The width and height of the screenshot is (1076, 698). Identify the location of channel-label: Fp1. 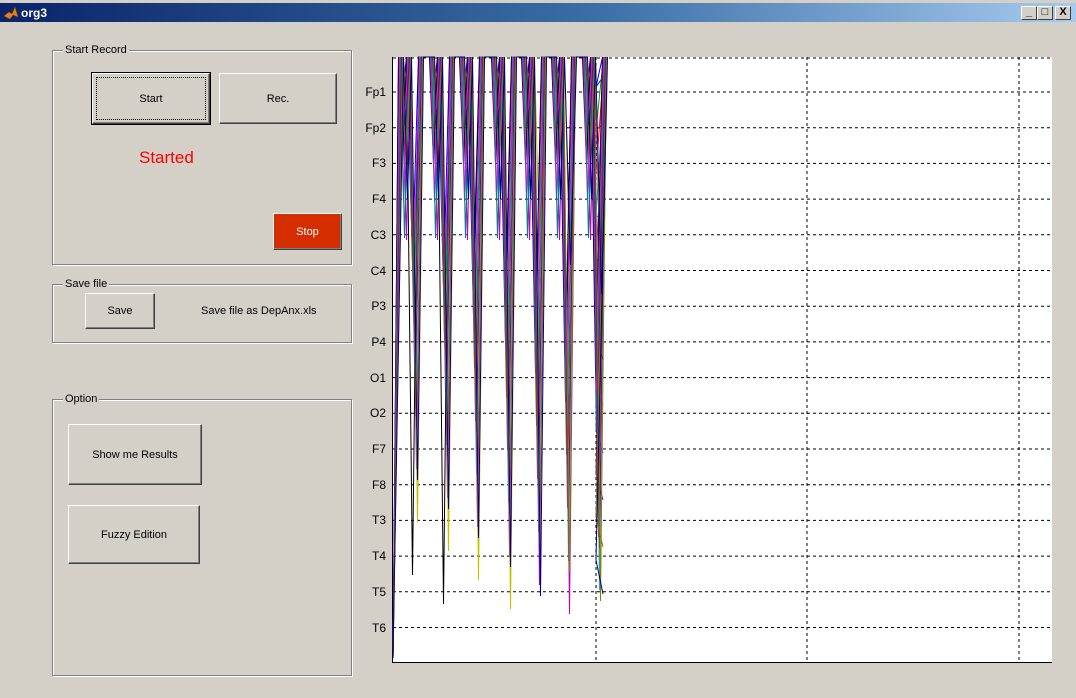
(375, 92).